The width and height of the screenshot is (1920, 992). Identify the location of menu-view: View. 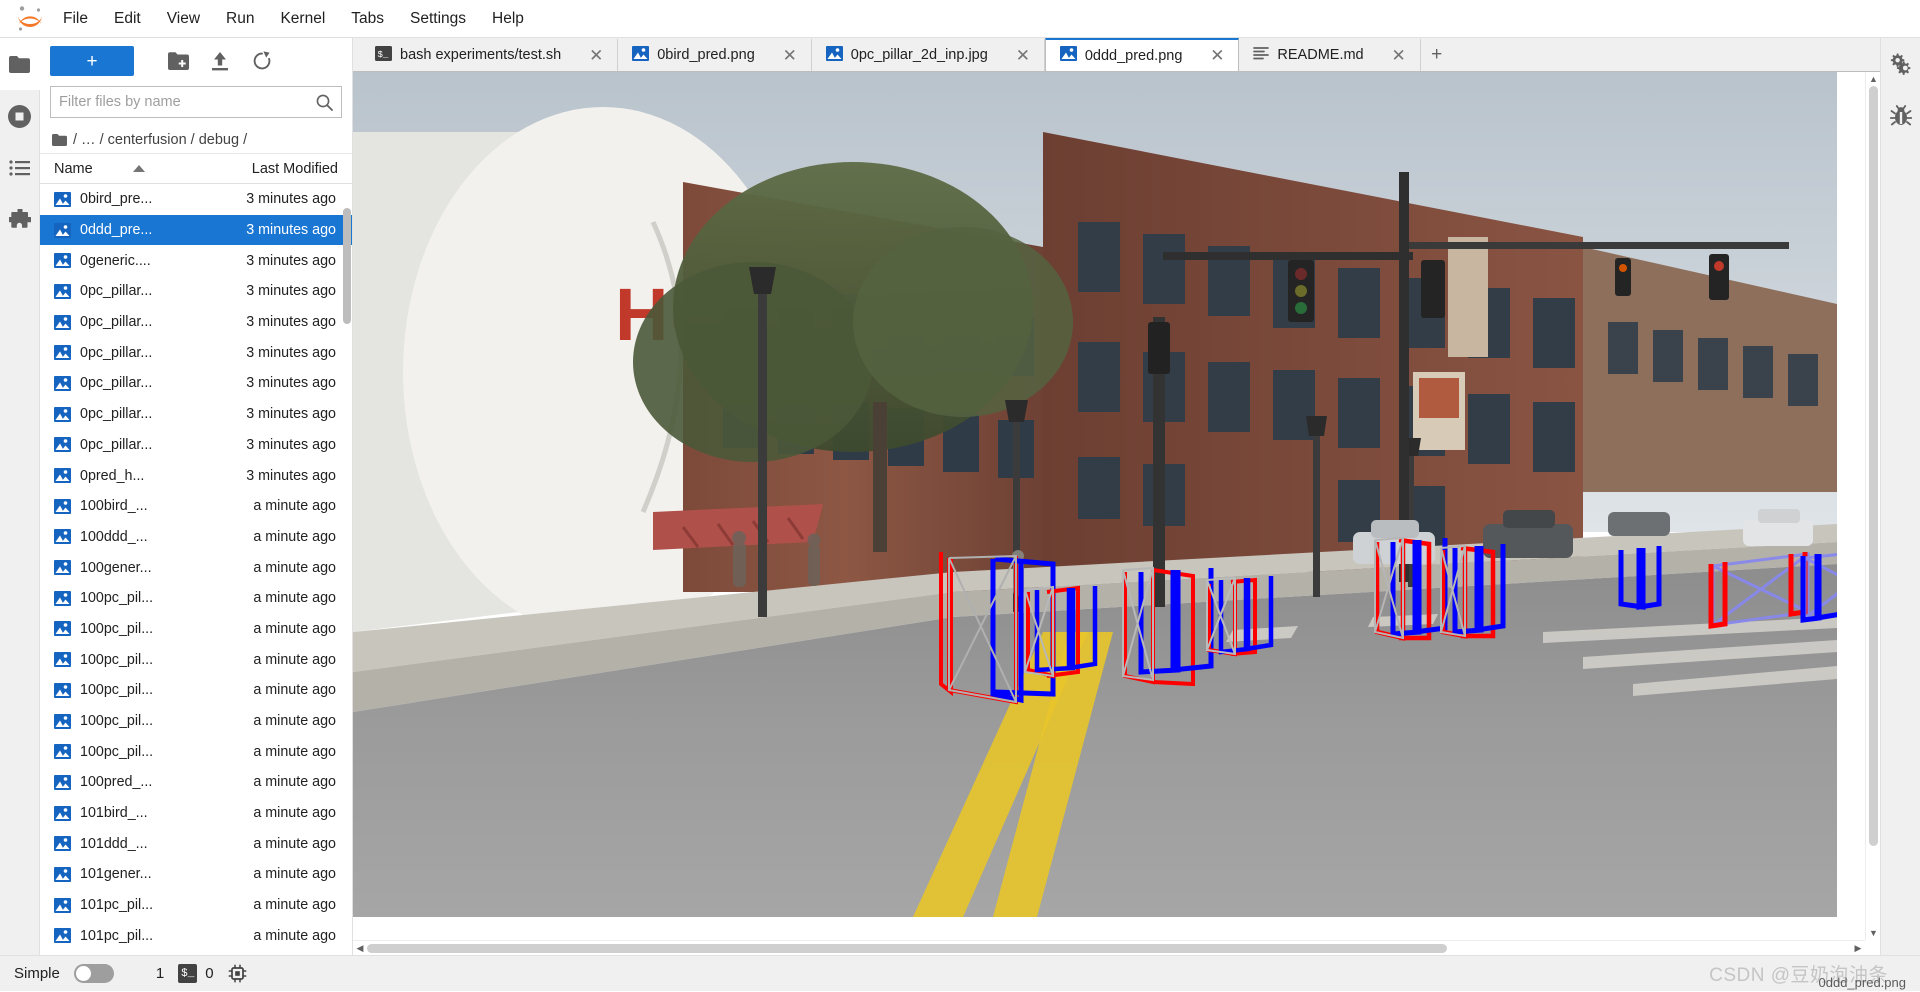
(183, 19).